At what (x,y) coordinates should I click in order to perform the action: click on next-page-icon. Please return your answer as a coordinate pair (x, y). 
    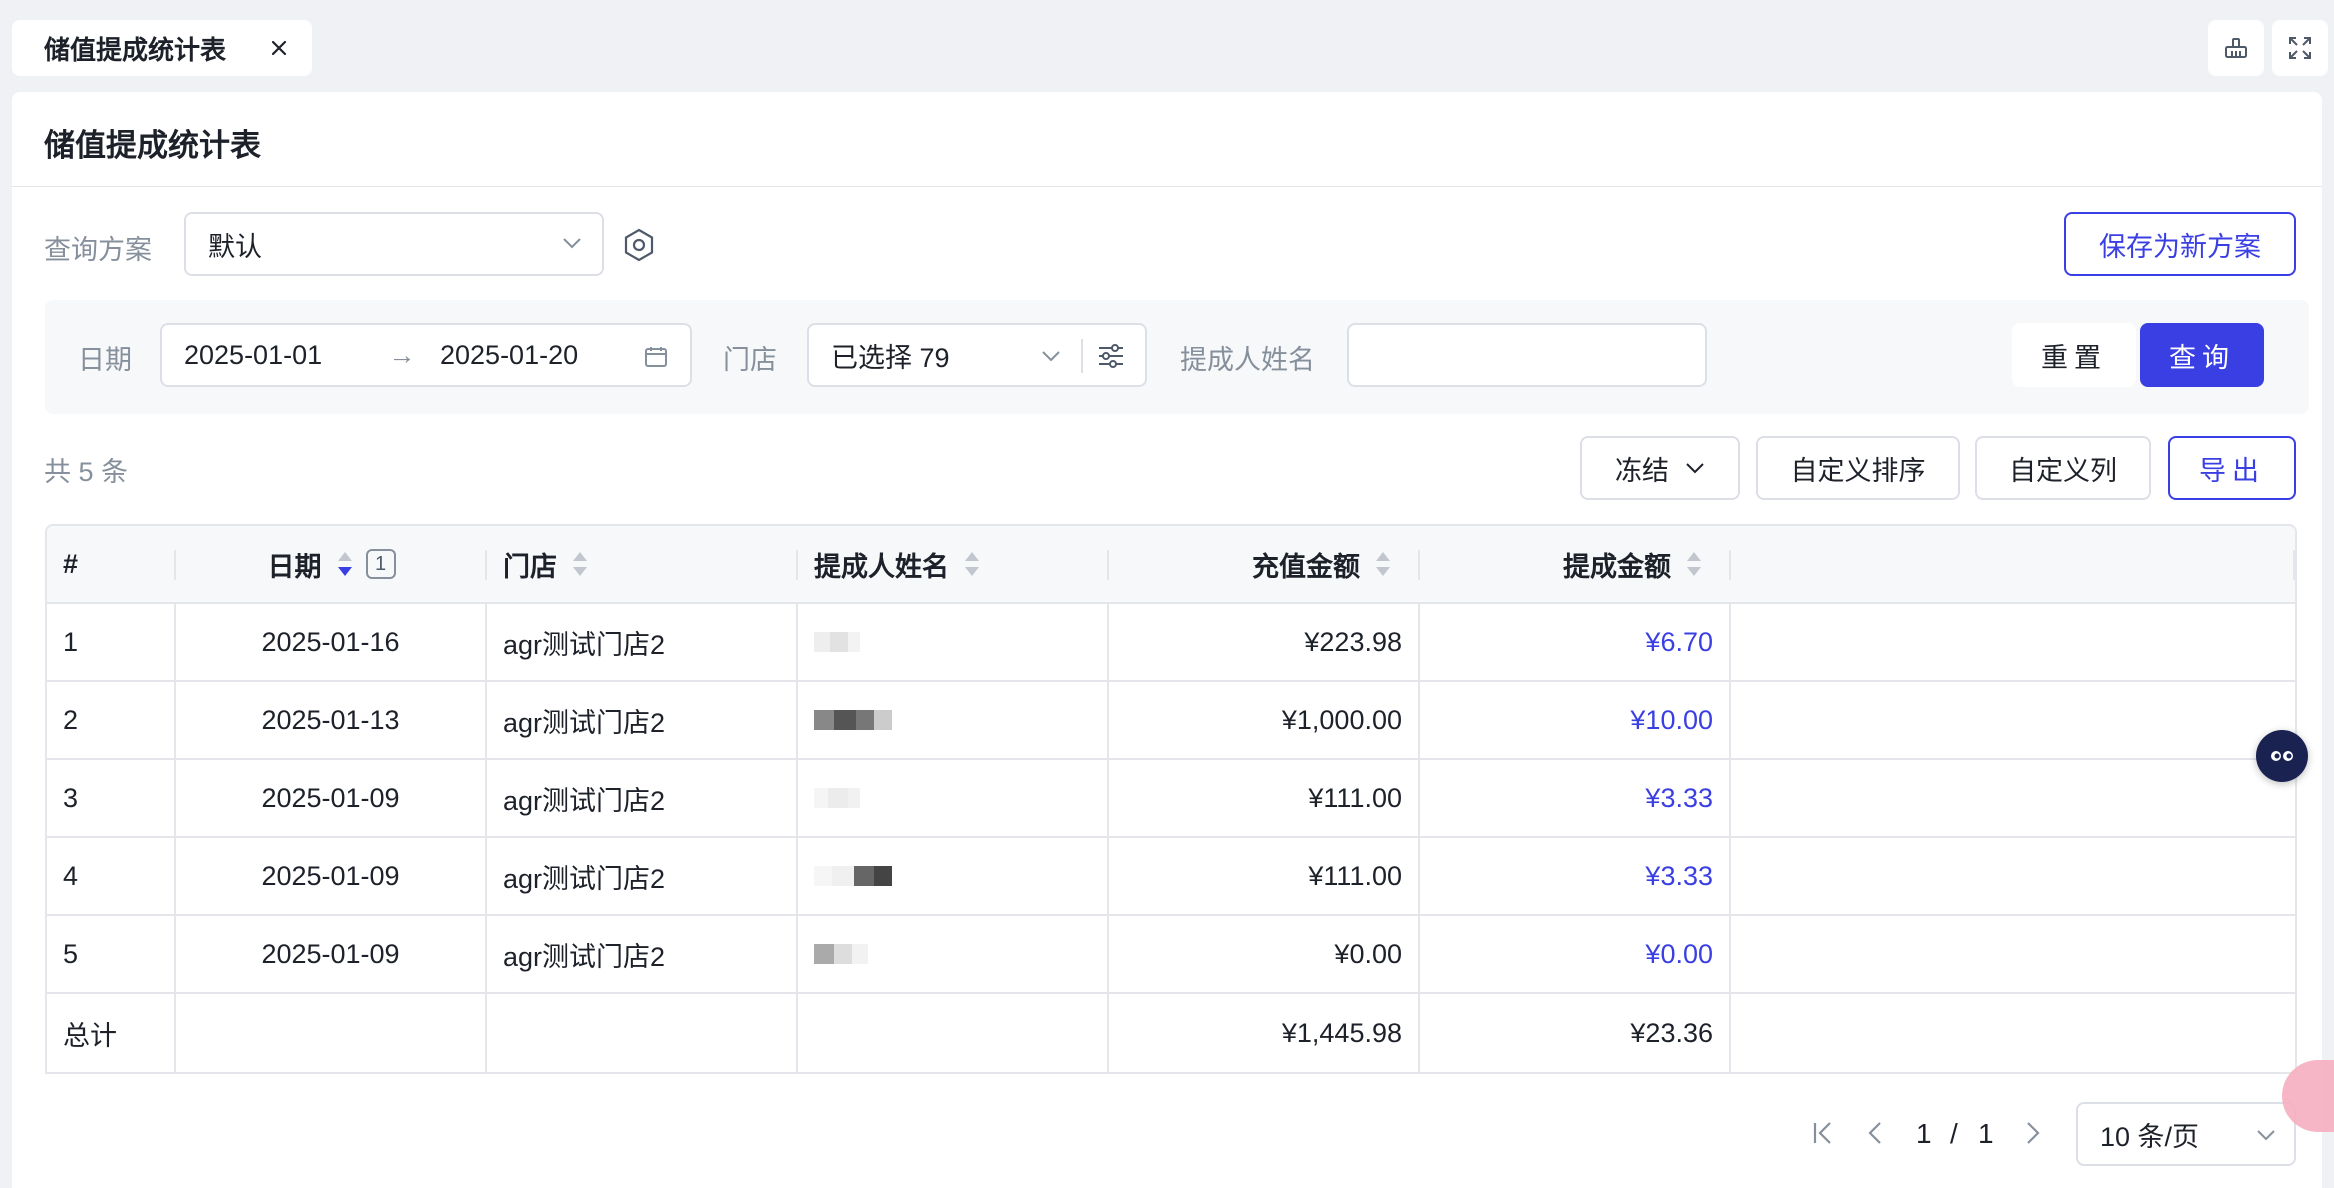
    Looking at the image, I should click on (2033, 1133).